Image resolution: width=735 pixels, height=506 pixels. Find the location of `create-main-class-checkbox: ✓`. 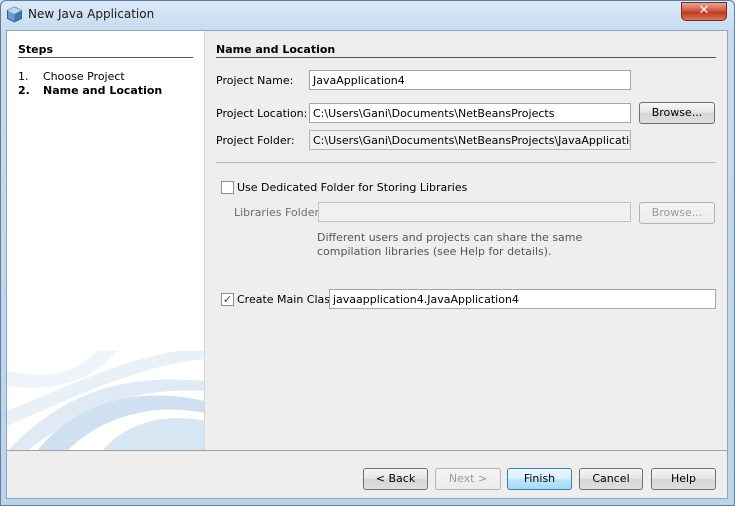

create-main-class-checkbox: ✓ is located at coordinates (227, 299).